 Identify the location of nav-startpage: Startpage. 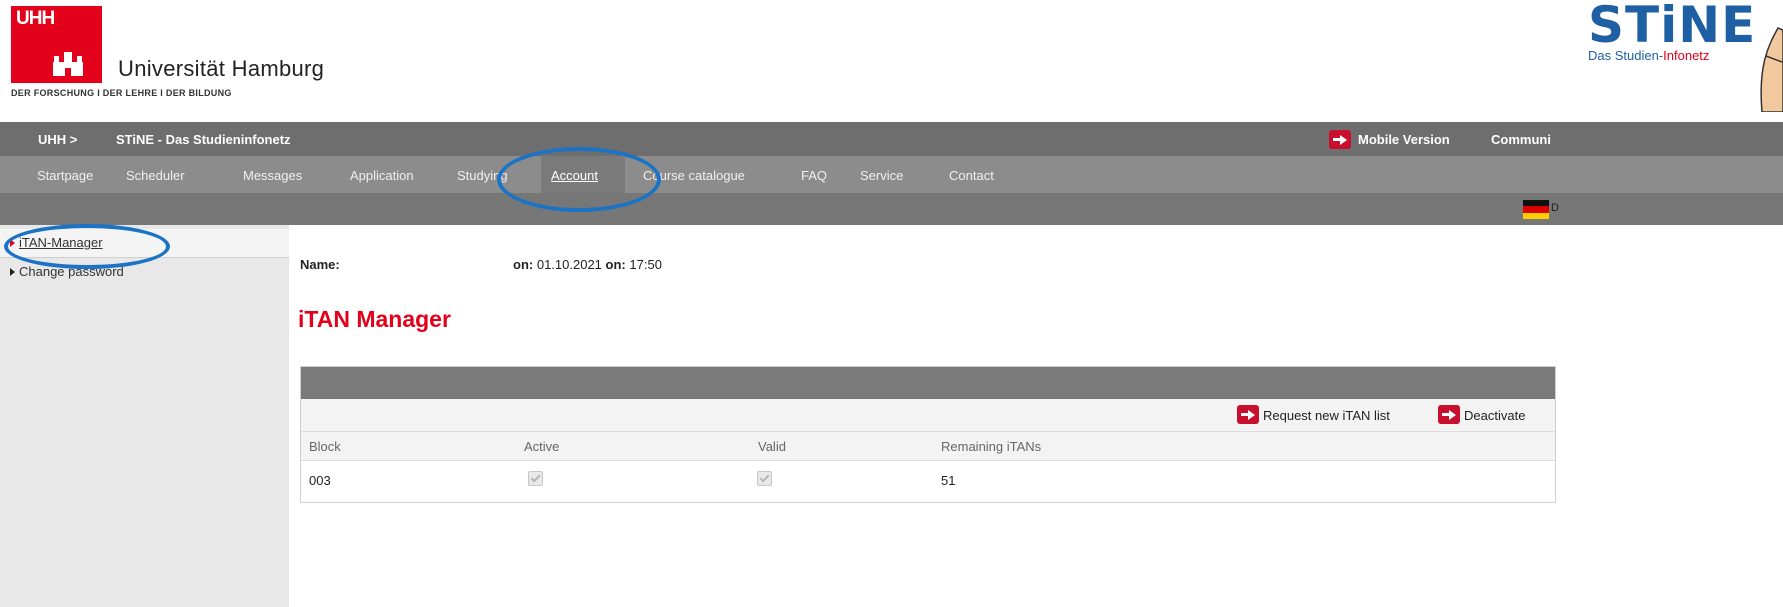
(65, 175).